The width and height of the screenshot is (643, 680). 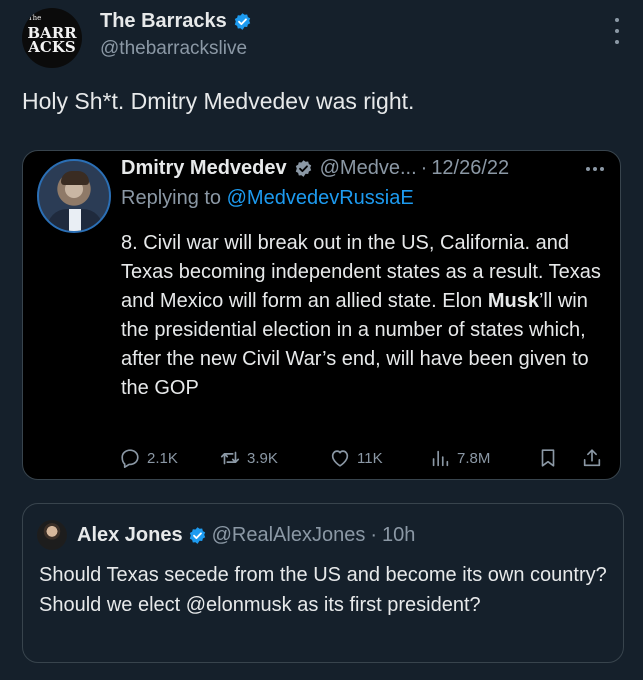 What do you see at coordinates (163, 21) in the screenshot?
I see `main-author-name: The Barracks` at bounding box center [163, 21].